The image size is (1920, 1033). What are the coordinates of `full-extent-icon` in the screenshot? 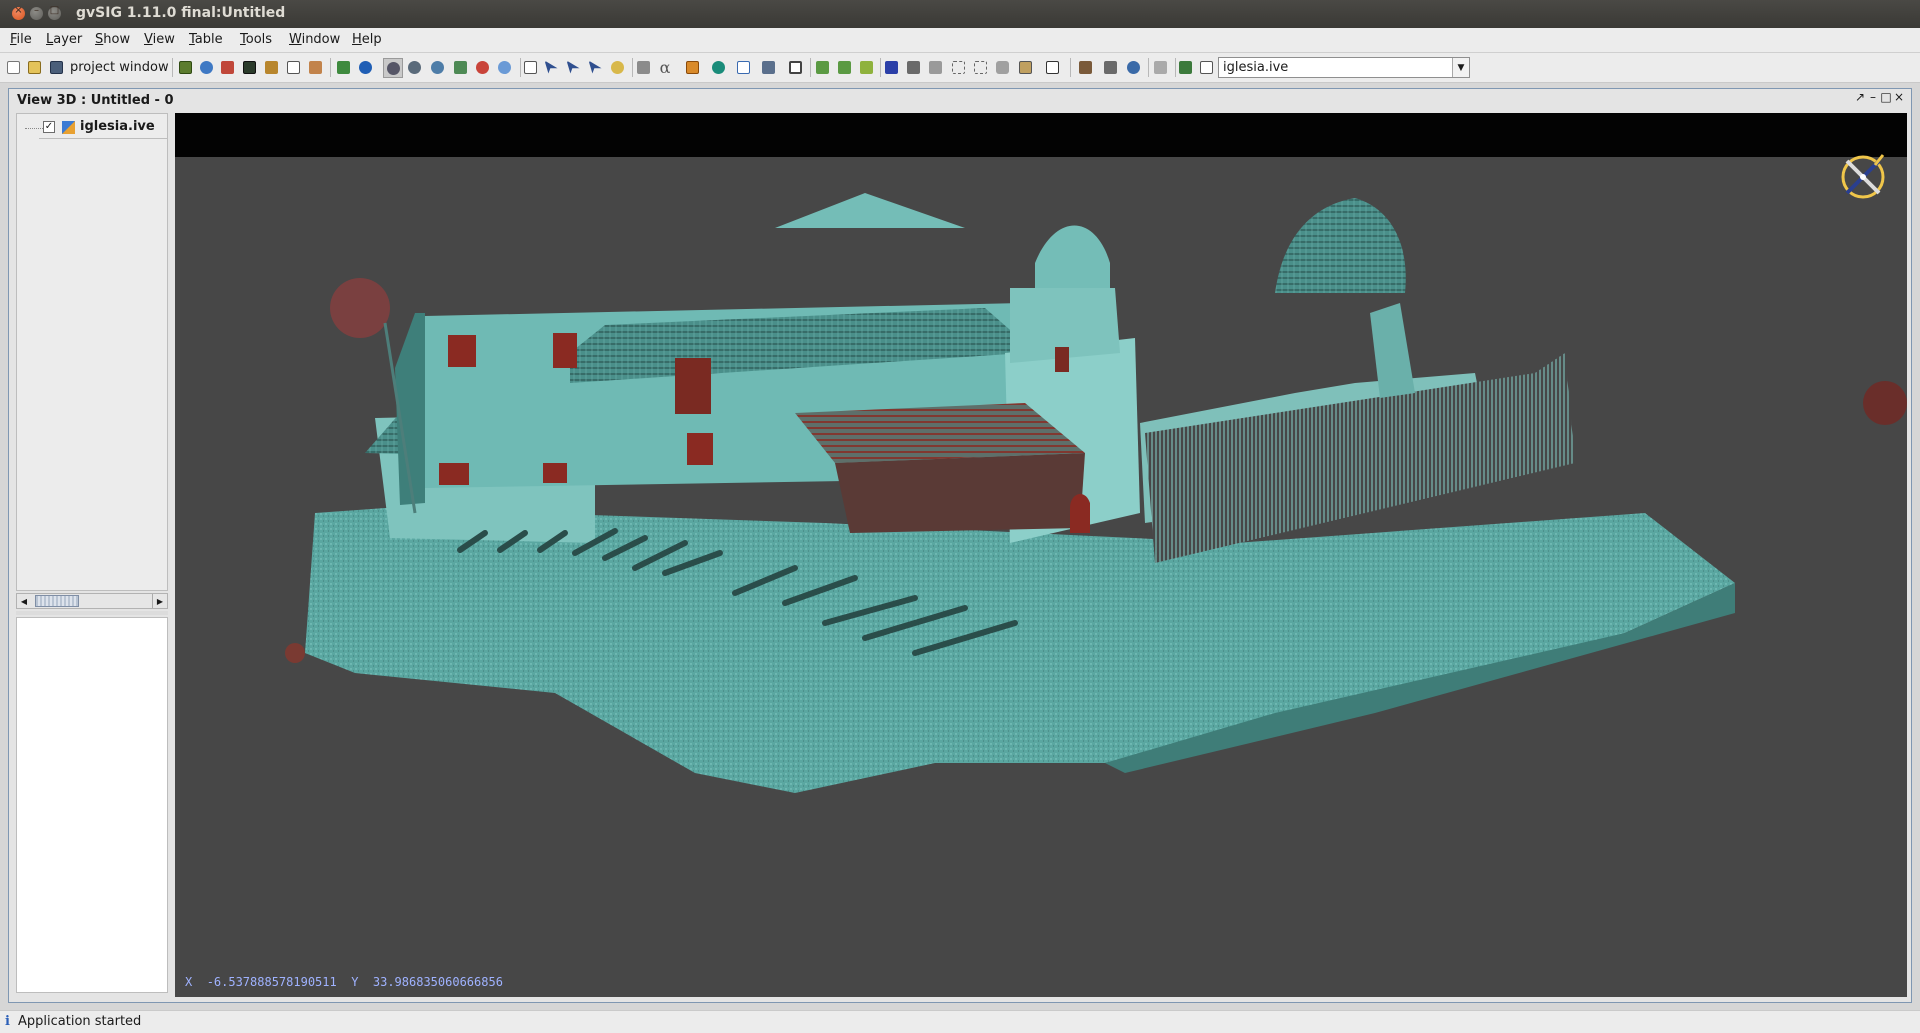 It's located at (743, 67).